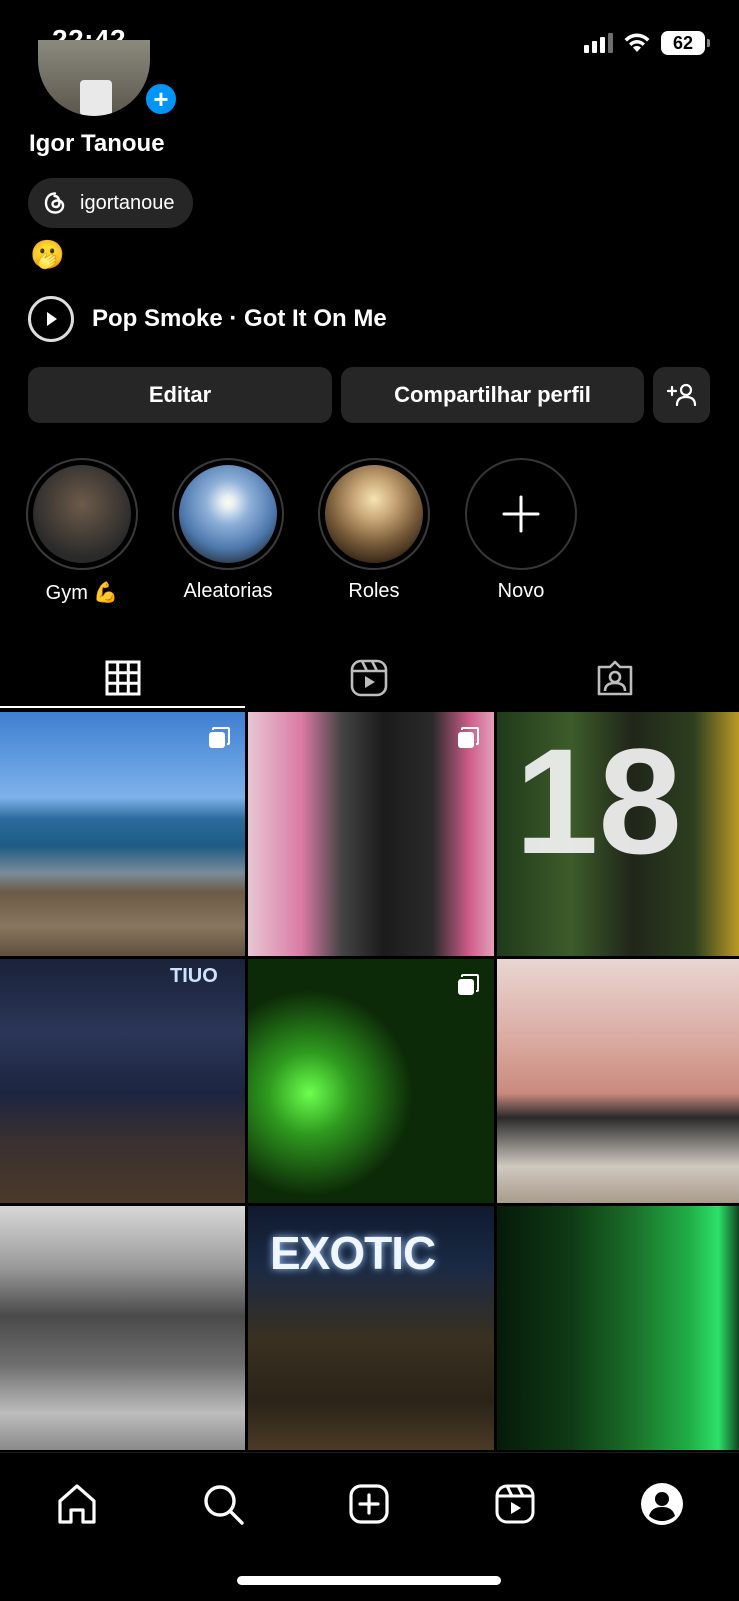 This screenshot has width=739, height=1601. I want to click on grid-post: 18, so click(618, 834).